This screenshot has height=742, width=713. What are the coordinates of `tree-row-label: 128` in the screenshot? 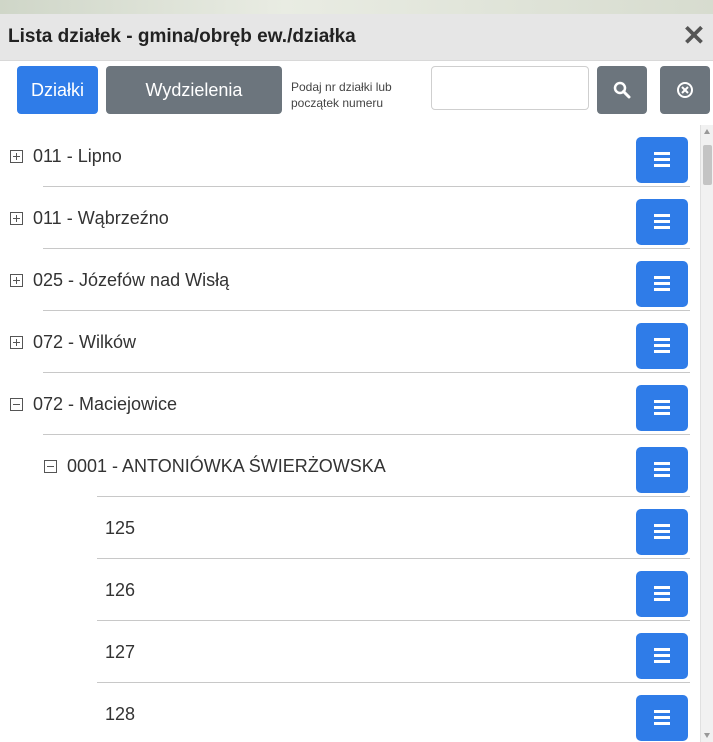 It's located at (120, 714).